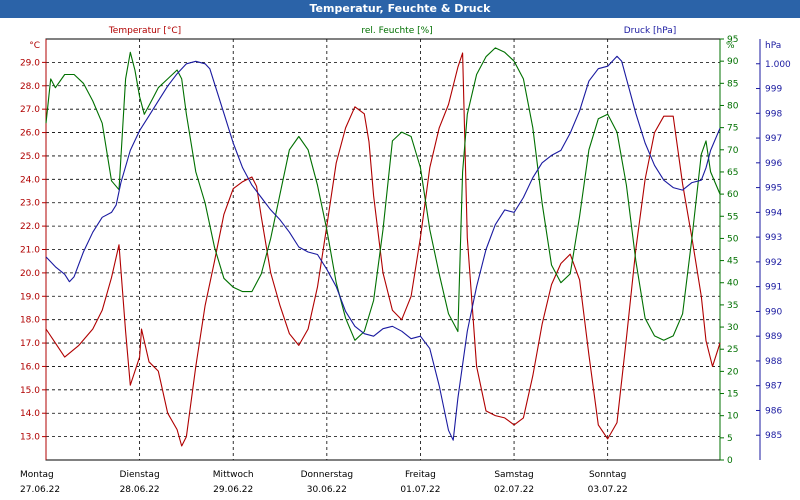 This screenshot has height=500, width=800. I want to click on pressure-tick-label: 988, so click(773, 362).